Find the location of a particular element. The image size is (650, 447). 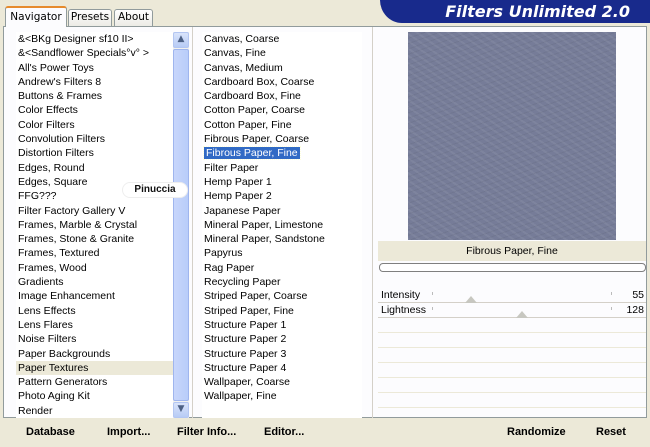

scroll-thumb is located at coordinates (181, 225).